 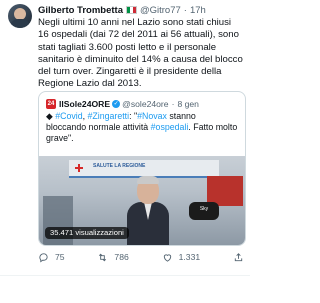 I want to click on author-handle: @Gitro77, so click(x=160, y=10).